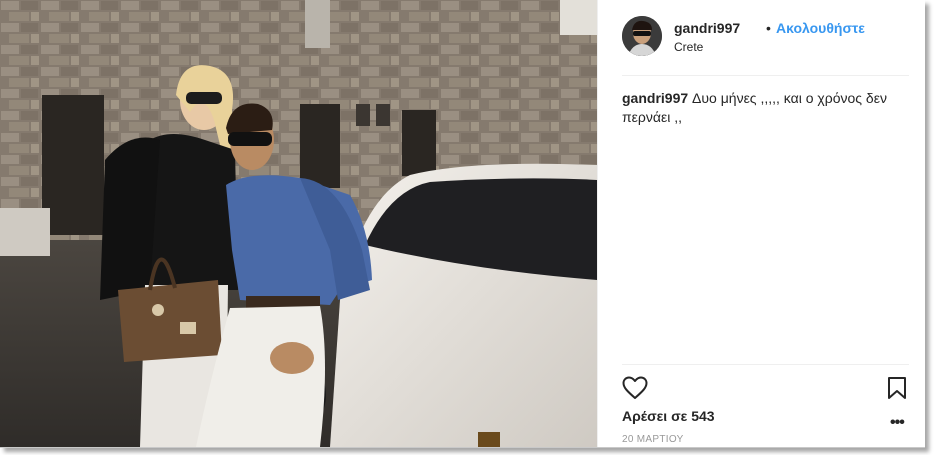 Image resolution: width=934 pixels, height=455 pixels. Describe the element at coordinates (653, 439) in the screenshot. I see `post-date: 20 ΜΑΡΤΙΟΥ` at that location.